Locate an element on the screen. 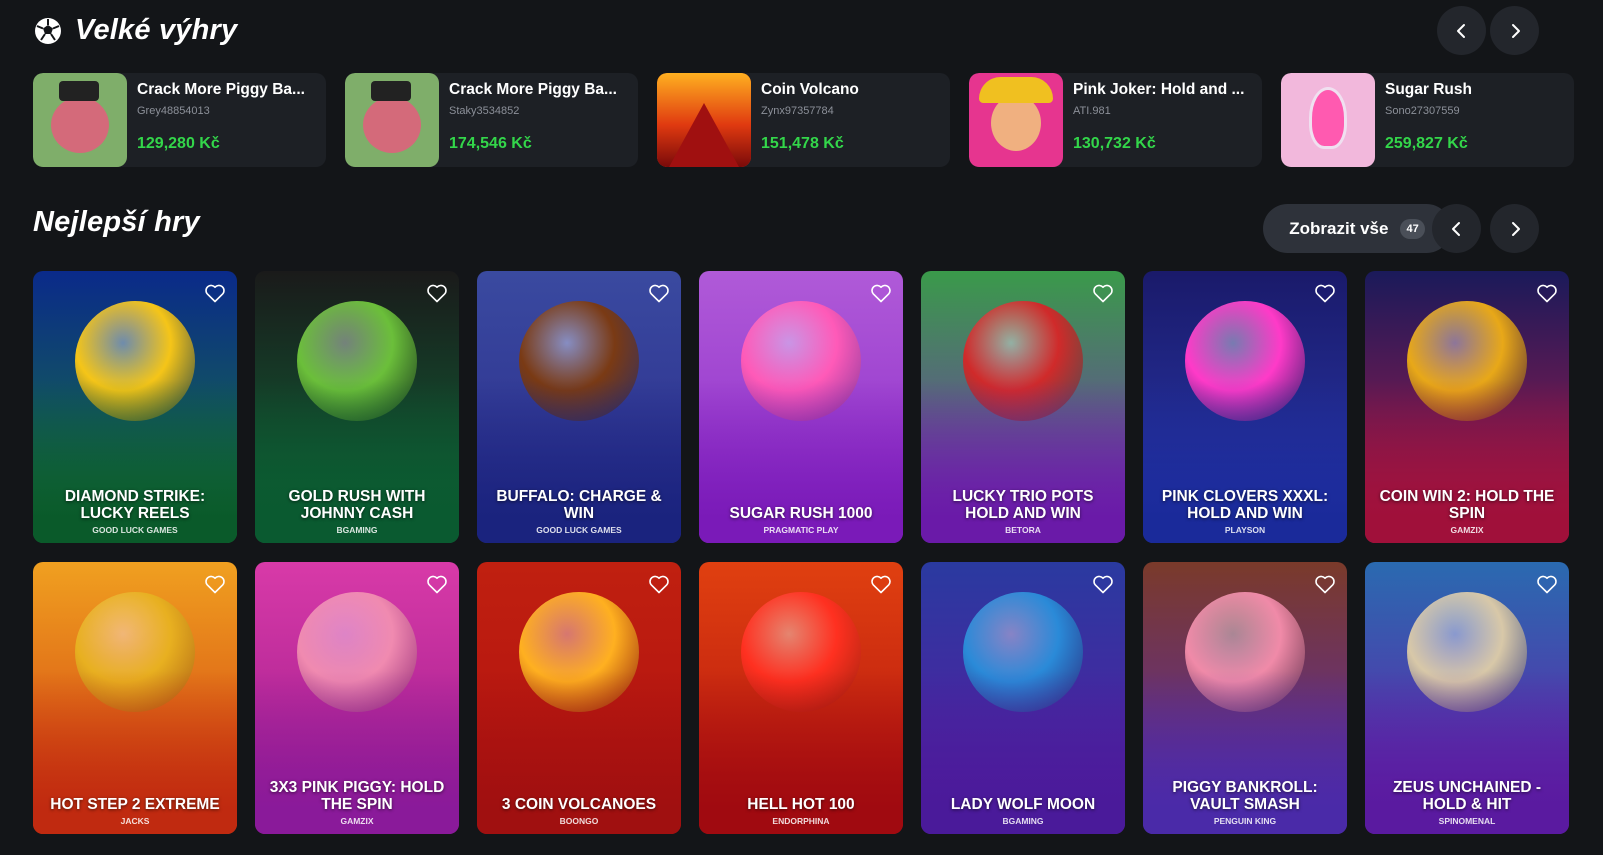  game-title: Pink Clovers XXXL: Hold and Win is located at coordinates (1245, 505).